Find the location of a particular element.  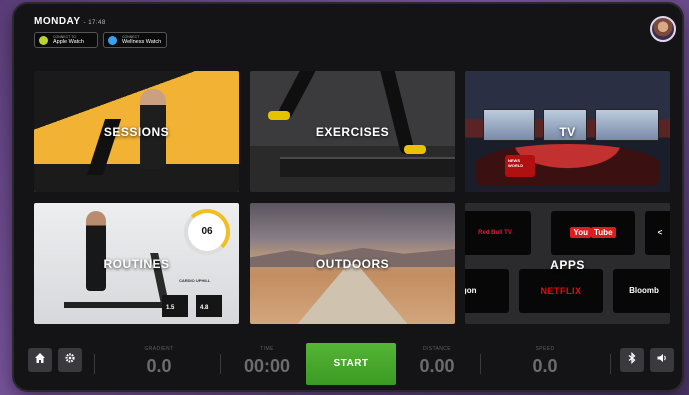

tile-tv: NEWS WORLD TV is located at coordinates (567, 131).